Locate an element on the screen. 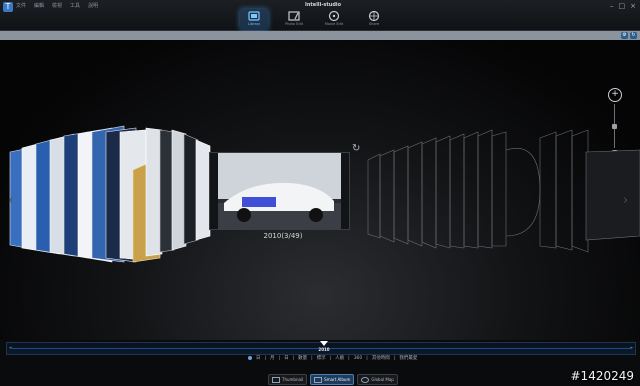  timeline-year: 2010 is located at coordinates (324, 349).